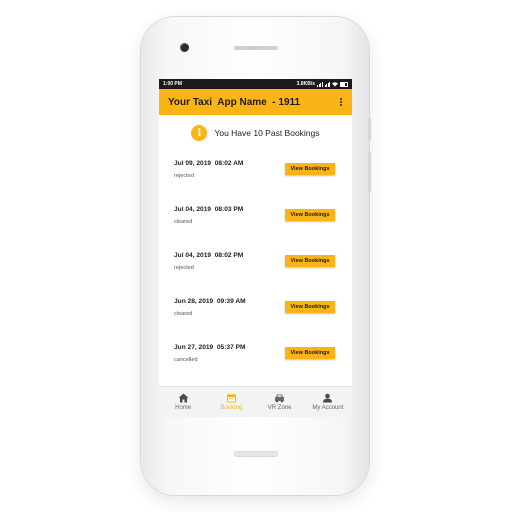  I want to click on front-camera, so click(184, 47).